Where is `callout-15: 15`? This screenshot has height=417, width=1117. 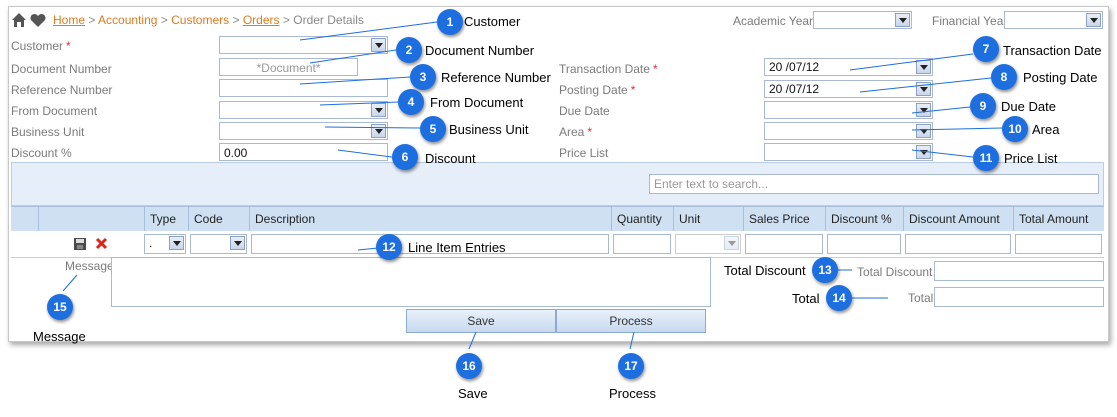
callout-15: 15 is located at coordinates (60, 307).